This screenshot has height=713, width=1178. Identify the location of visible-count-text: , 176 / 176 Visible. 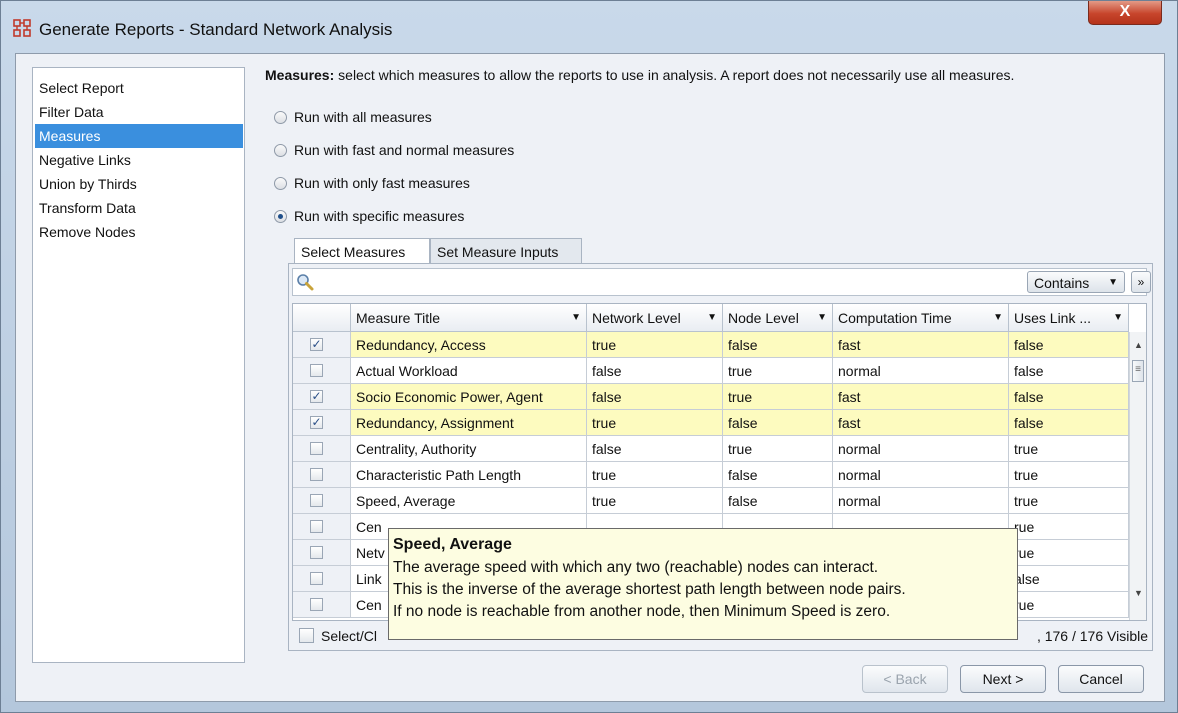
(1092, 636).